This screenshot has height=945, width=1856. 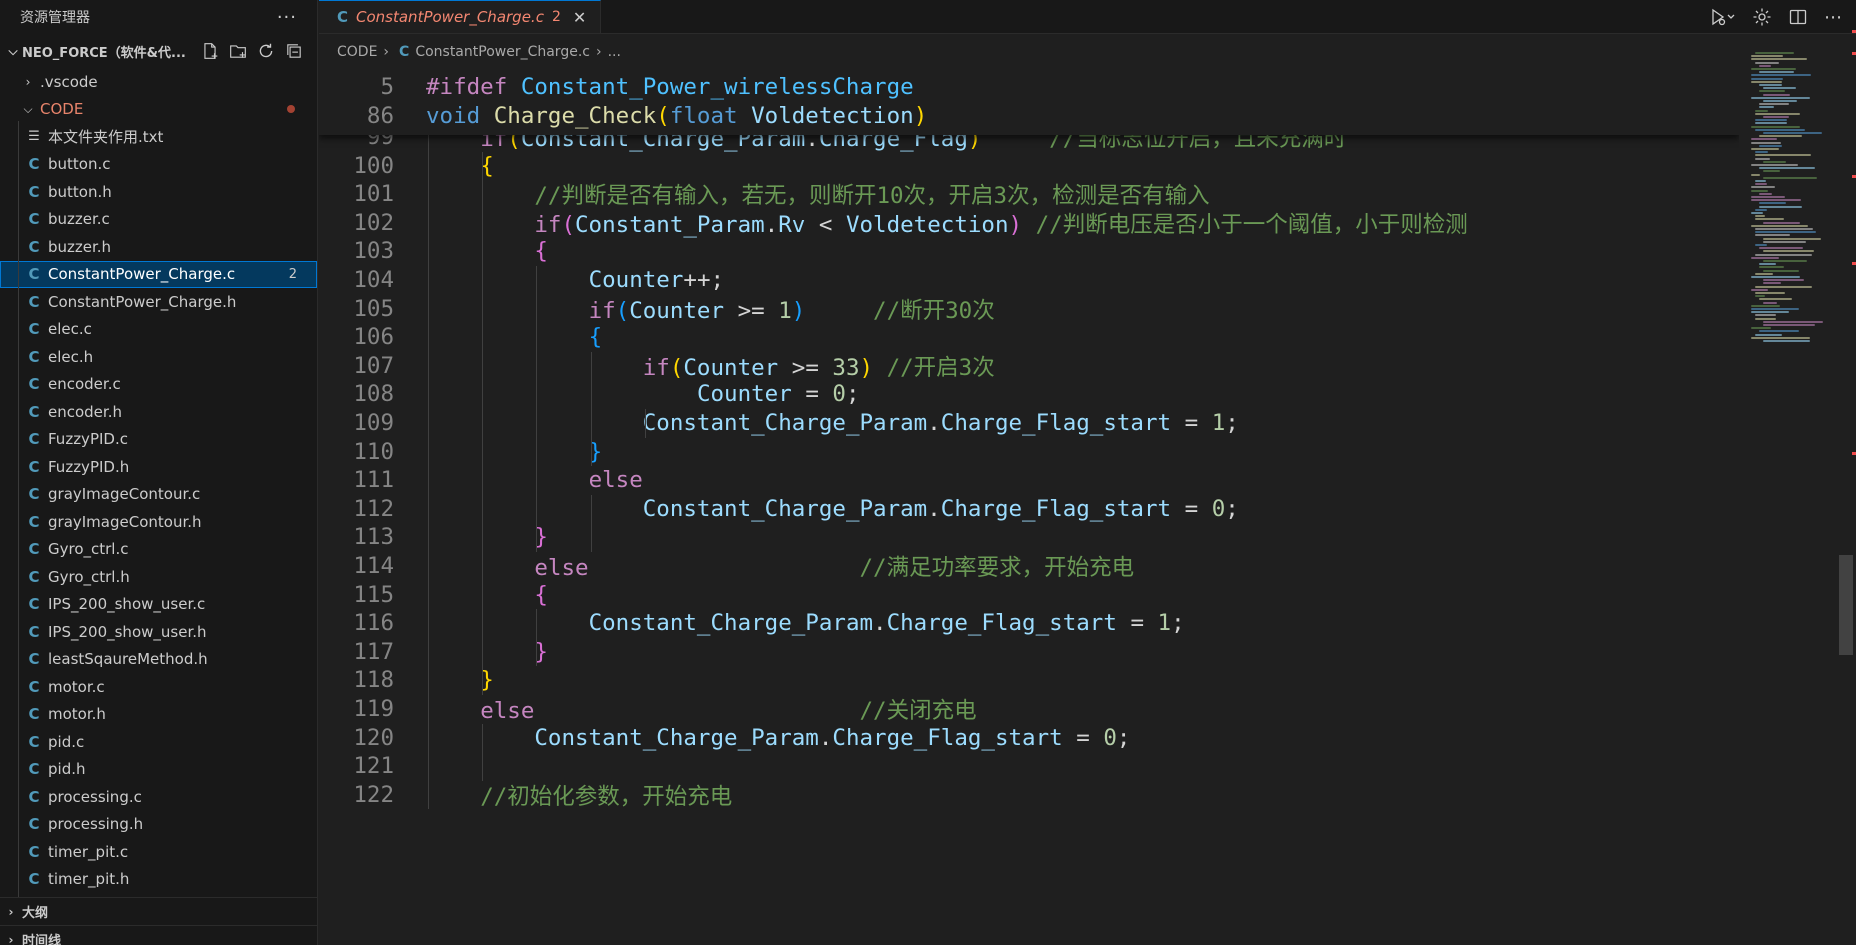 I want to click on file-item: Cprocessing.c, so click(x=158, y=797).